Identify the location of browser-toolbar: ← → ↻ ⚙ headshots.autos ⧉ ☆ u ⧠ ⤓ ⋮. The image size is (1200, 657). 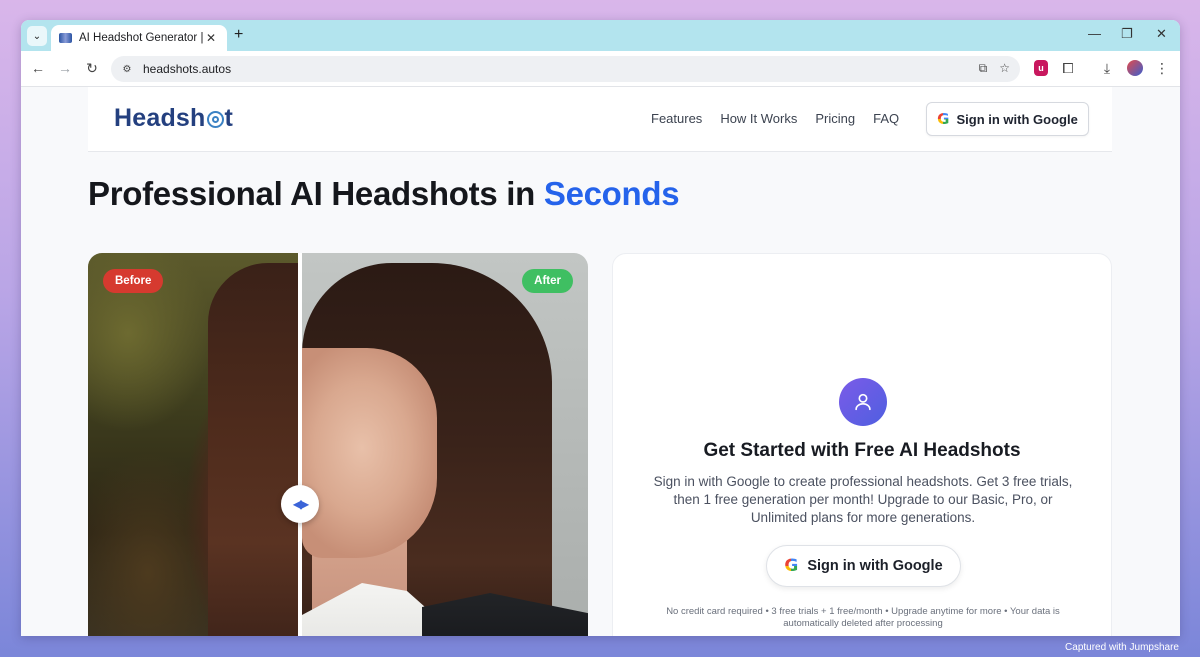
(600, 69).